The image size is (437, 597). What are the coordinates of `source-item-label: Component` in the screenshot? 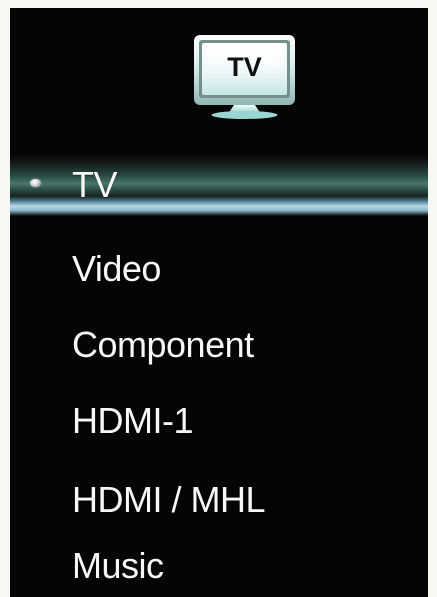 It's located at (163, 344).